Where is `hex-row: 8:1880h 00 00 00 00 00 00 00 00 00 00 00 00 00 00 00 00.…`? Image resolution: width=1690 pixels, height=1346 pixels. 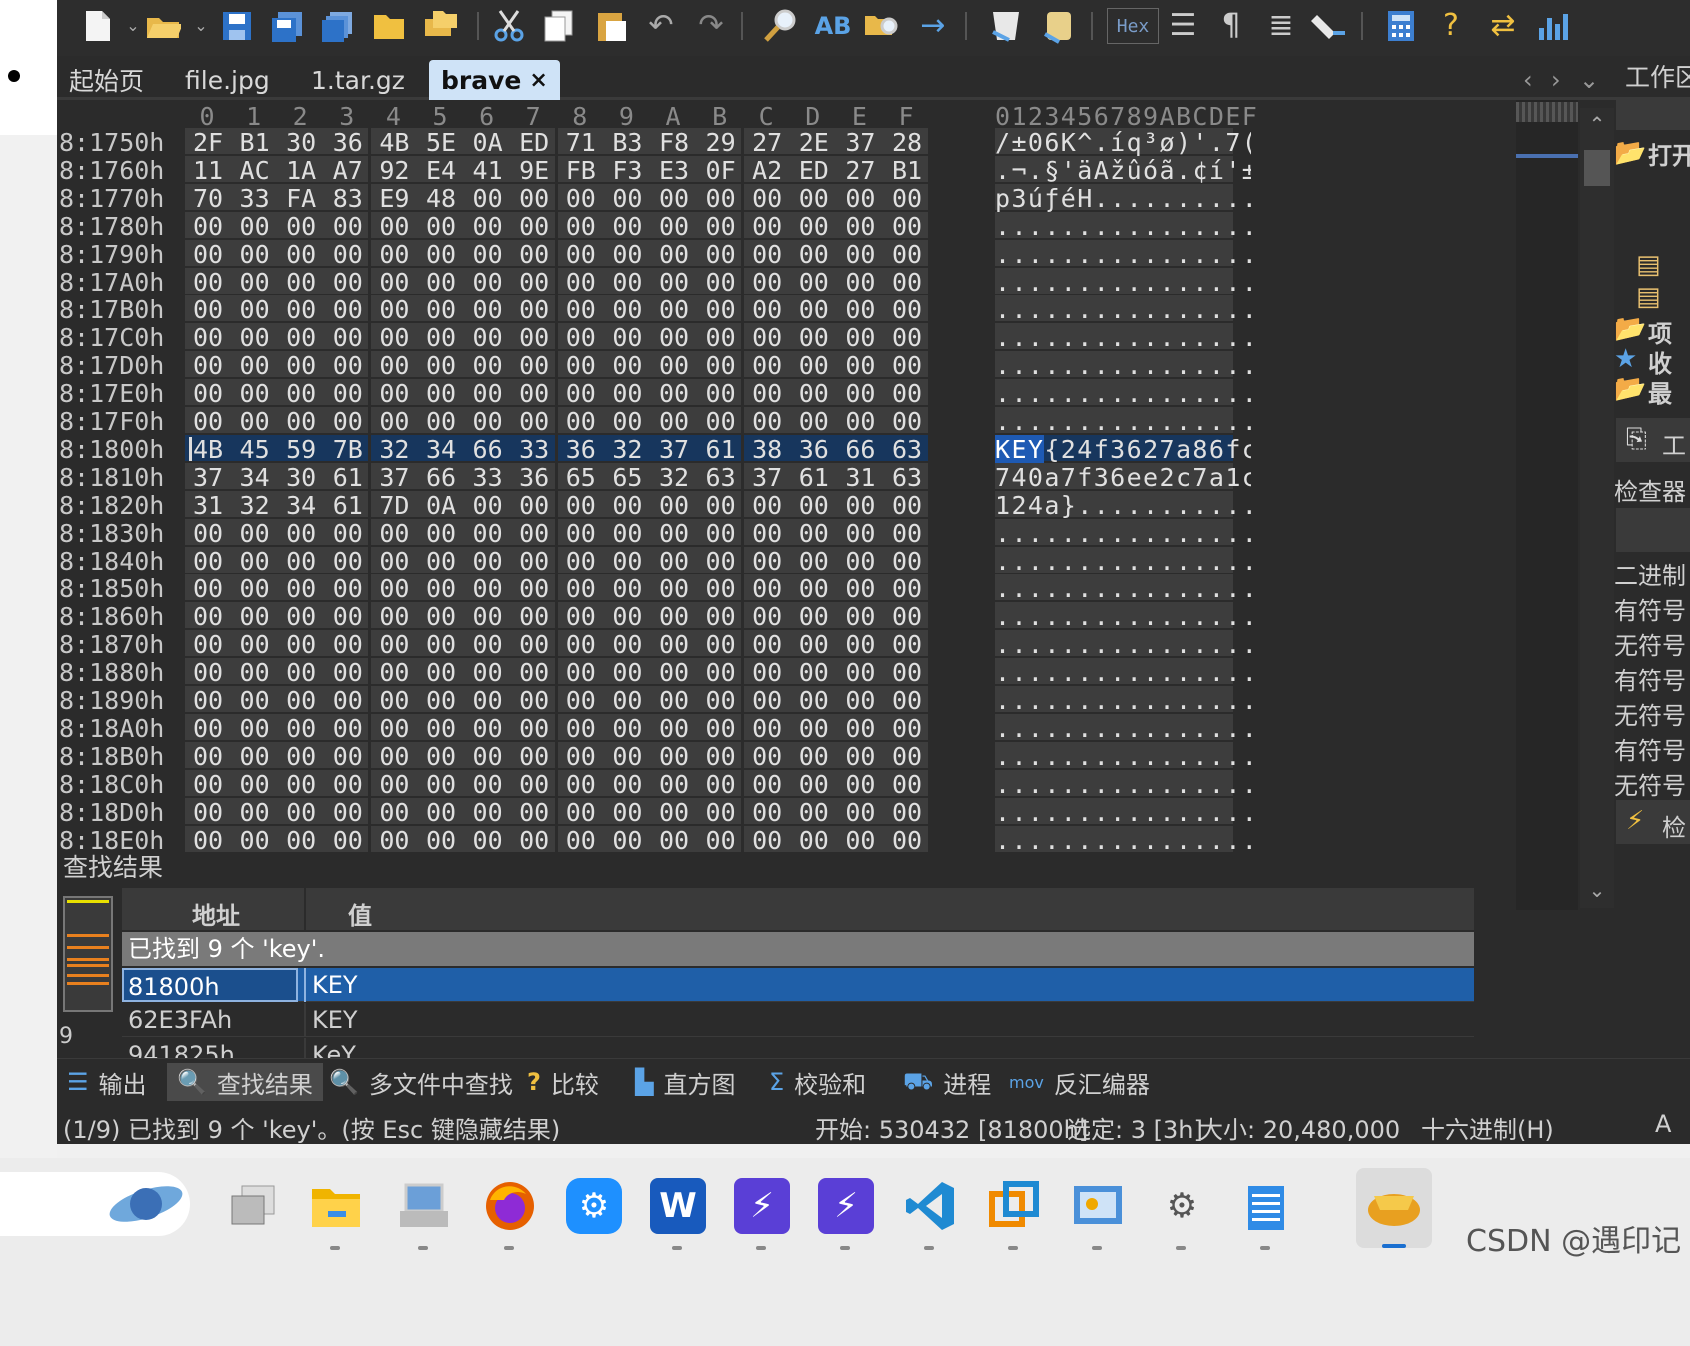 hex-row: 8:1880h 00 00 00 00 00 00 00 00 00 00 00 00 00 00 00 00.… is located at coordinates (677, 673).